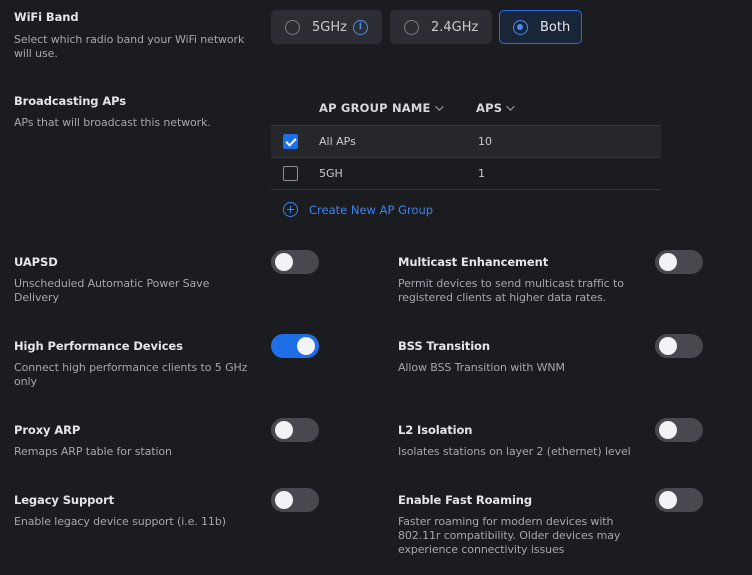 This screenshot has width=752, height=575. Describe the element at coordinates (481, 173) in the screenshot. I see `ap-count: 1` at that location.